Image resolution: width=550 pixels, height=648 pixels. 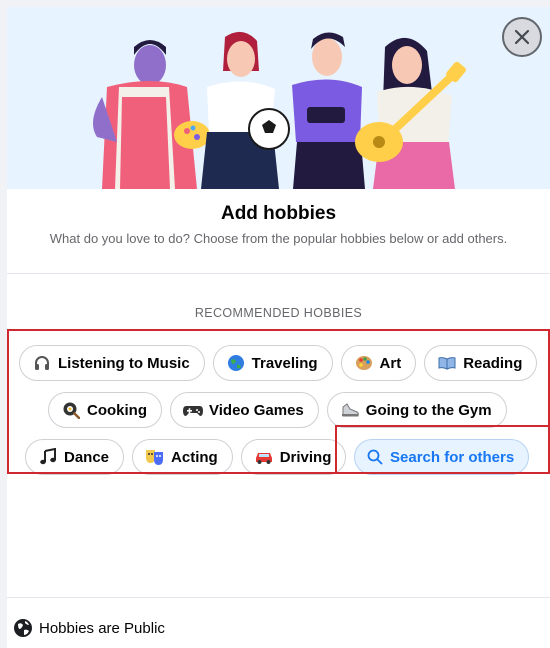 I want to click on dialog-title: Add hobbies, so click(x=278, y=213).